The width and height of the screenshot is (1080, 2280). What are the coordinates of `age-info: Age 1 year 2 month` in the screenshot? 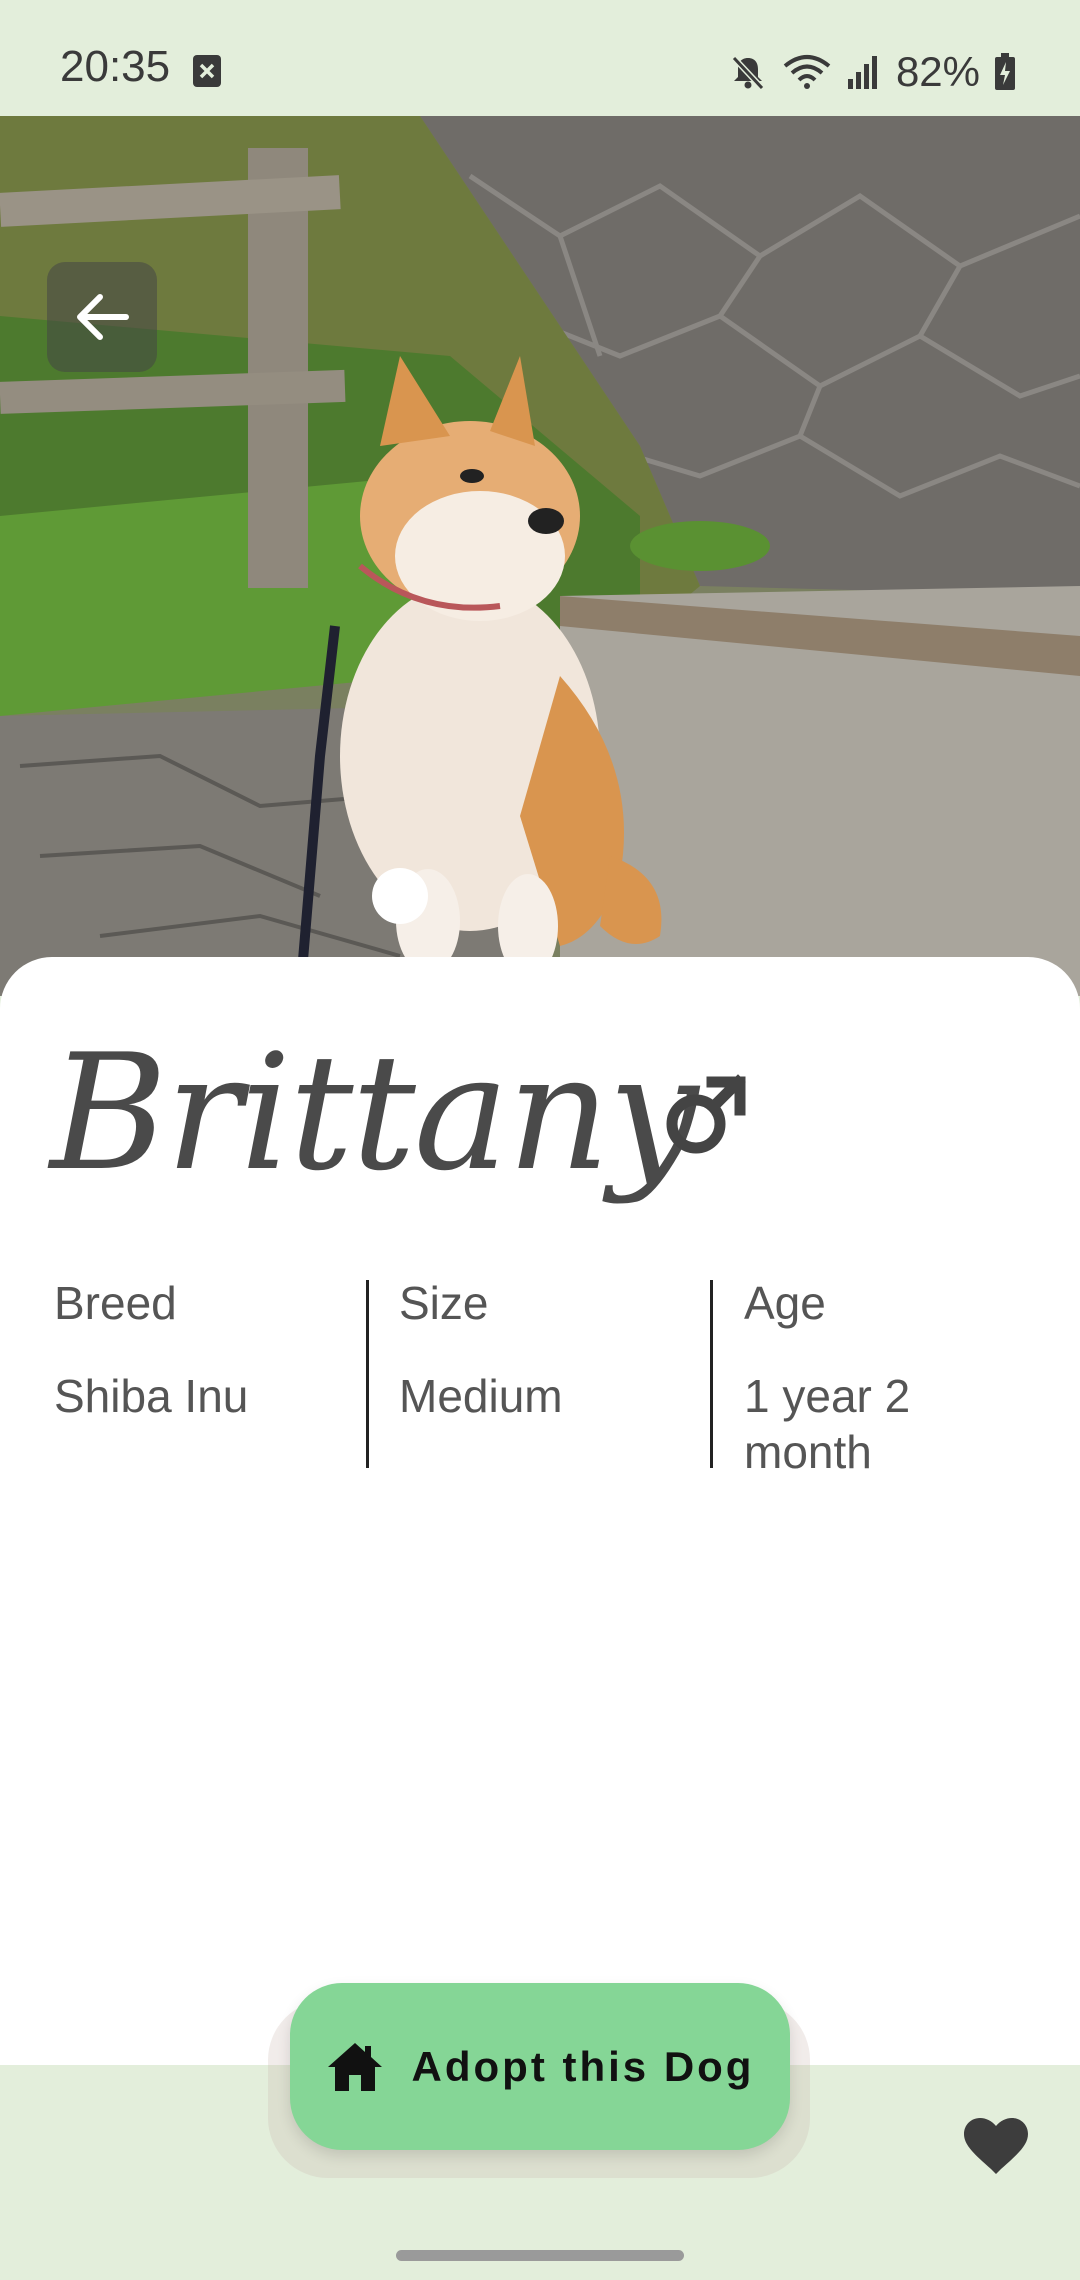 It's located at (869, 1378).